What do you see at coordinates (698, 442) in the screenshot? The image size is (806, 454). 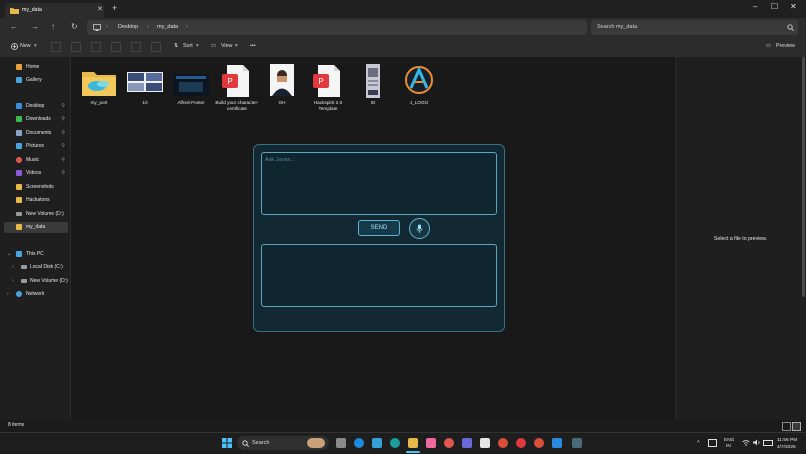 I see `show-hidden-icons-icon: ˄` at bounding box center [698, 442].